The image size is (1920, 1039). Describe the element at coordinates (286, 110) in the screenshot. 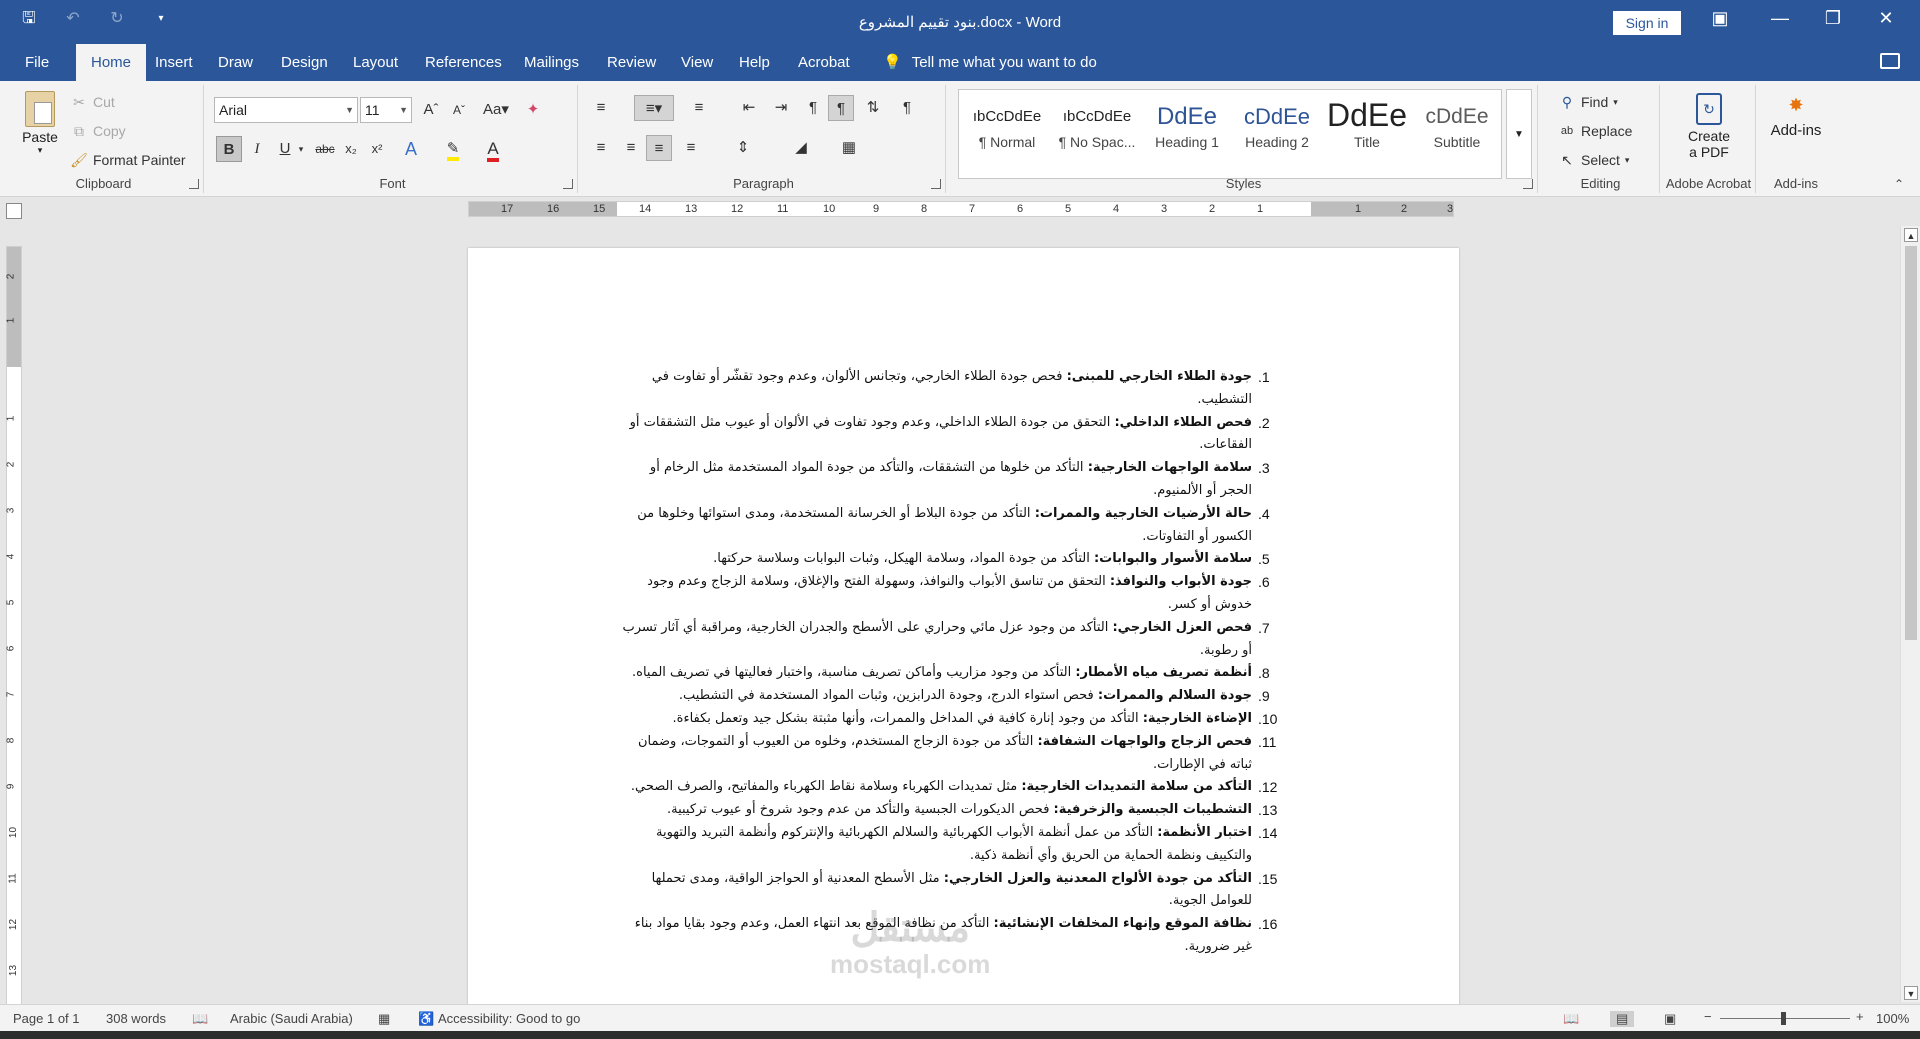

I see `font-family-select: Arial ▼` at that location.